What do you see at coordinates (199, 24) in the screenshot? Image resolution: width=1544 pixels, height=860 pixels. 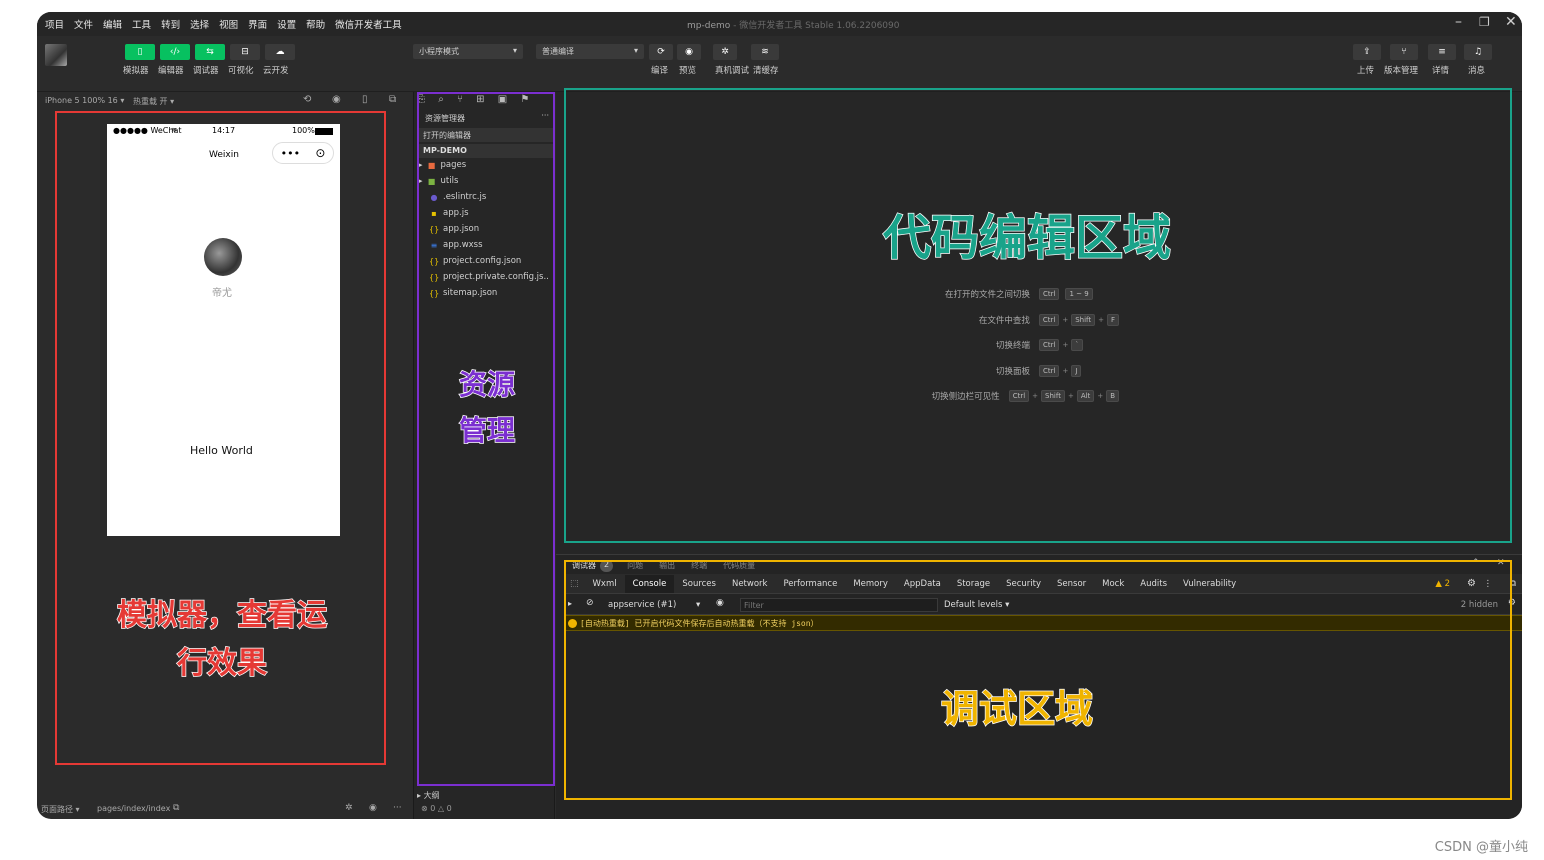 I see `menu-item: 选择` at bounding box center [199, 24].